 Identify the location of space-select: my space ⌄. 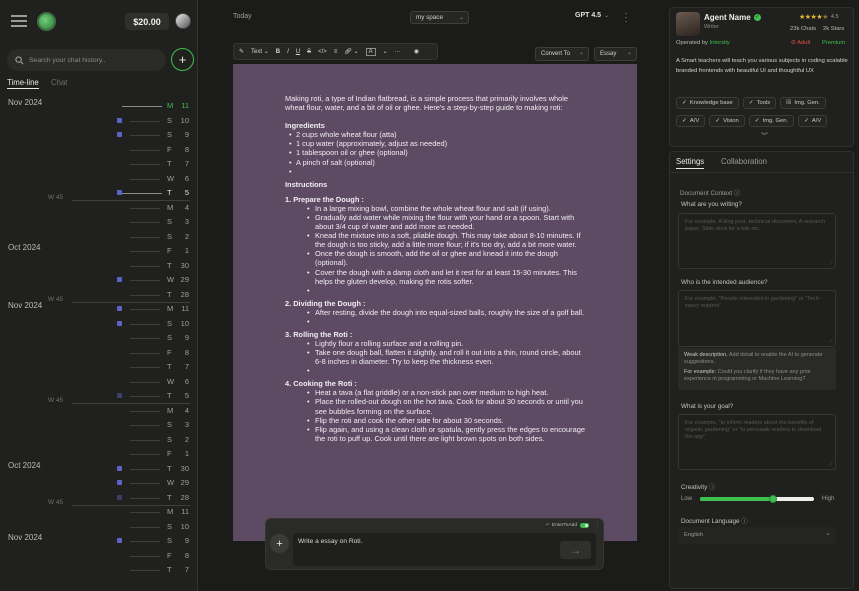
(439, 17).